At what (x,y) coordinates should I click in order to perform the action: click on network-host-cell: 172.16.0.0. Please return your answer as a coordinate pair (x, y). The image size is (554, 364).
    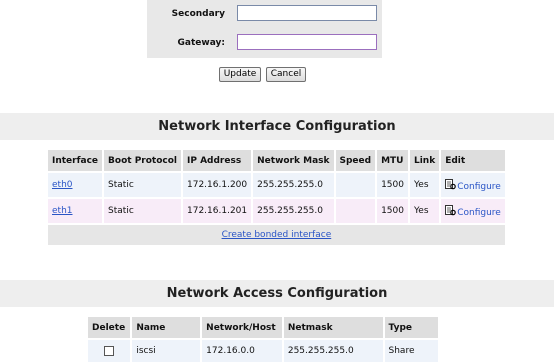
    Looking at the image, I should click on (242, 351).